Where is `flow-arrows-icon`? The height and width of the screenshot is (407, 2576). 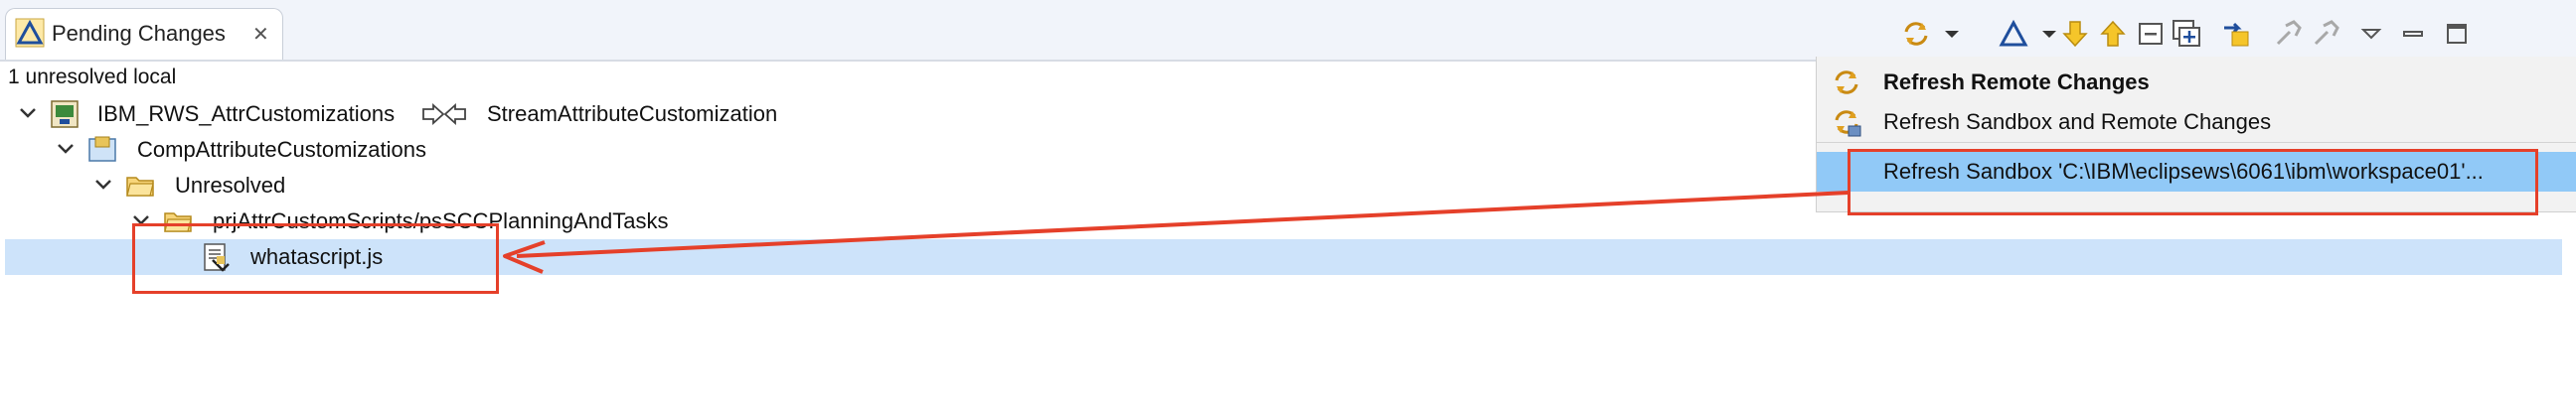
flow-arrows-icon is located at coordinates (444, 114).